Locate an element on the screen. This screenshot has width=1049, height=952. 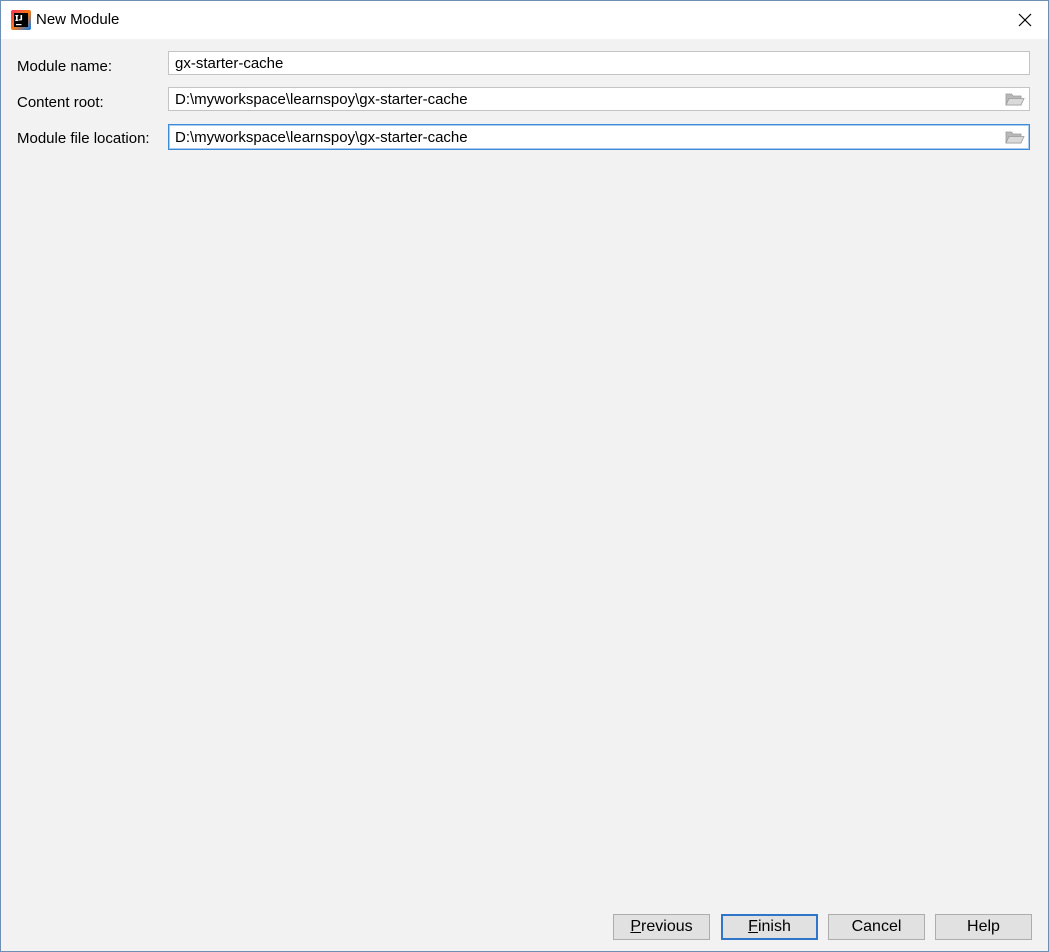
finish-button: Finish is located at coordinates (769, 927).